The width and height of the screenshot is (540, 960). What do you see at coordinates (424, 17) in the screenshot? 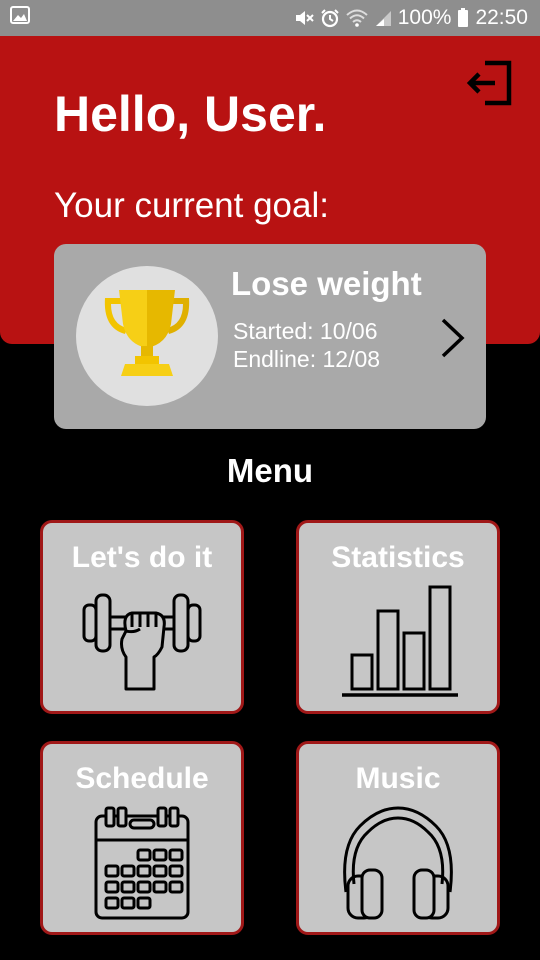
I see `battery-percent: 100%` at bounding box center [424, 17].